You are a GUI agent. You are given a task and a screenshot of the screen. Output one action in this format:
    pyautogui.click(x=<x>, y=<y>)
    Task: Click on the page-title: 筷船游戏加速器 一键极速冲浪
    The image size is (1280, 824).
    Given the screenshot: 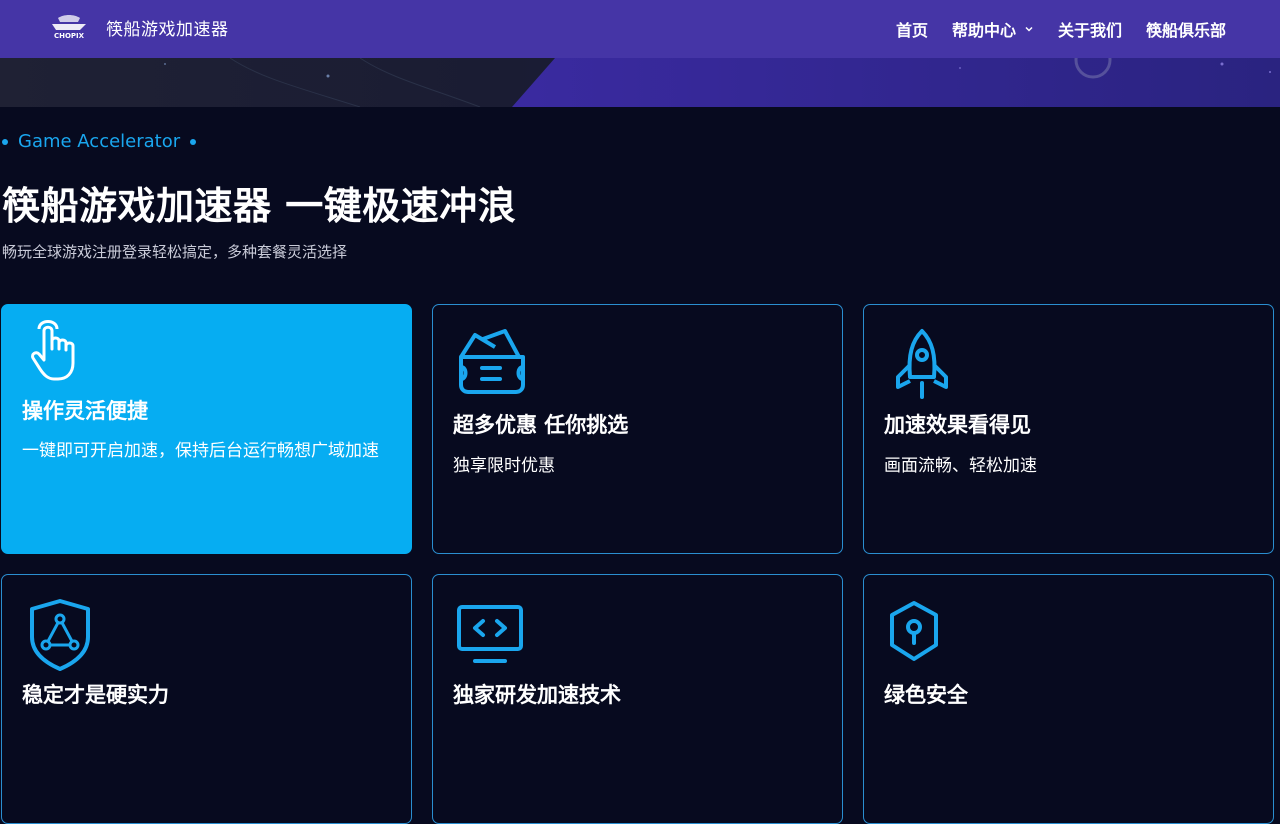 What is the action you would take?
    pyautogui.click(x=259, y=206)
    